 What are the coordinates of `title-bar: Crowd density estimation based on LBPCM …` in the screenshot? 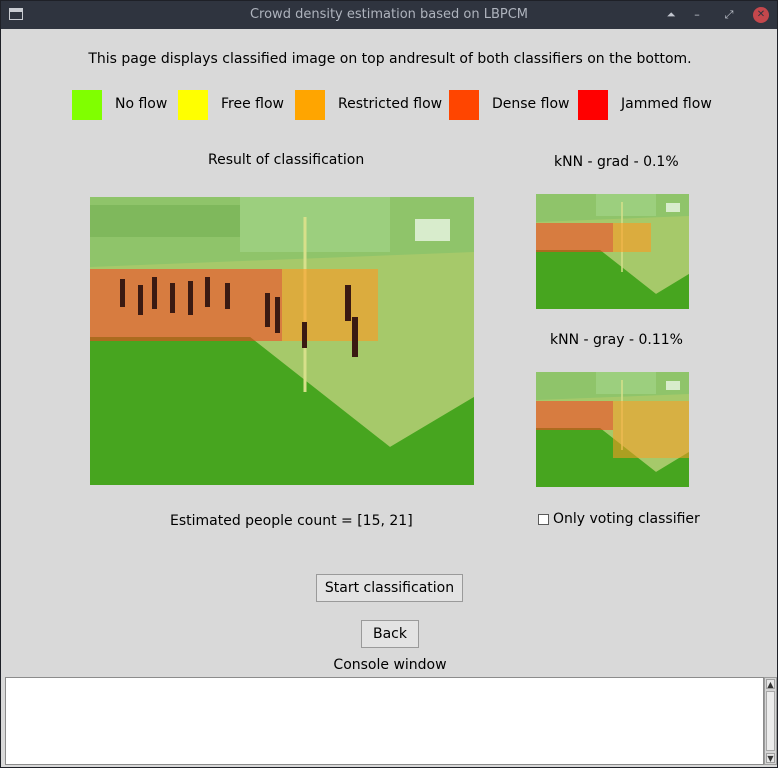 It's located at (389, 15).